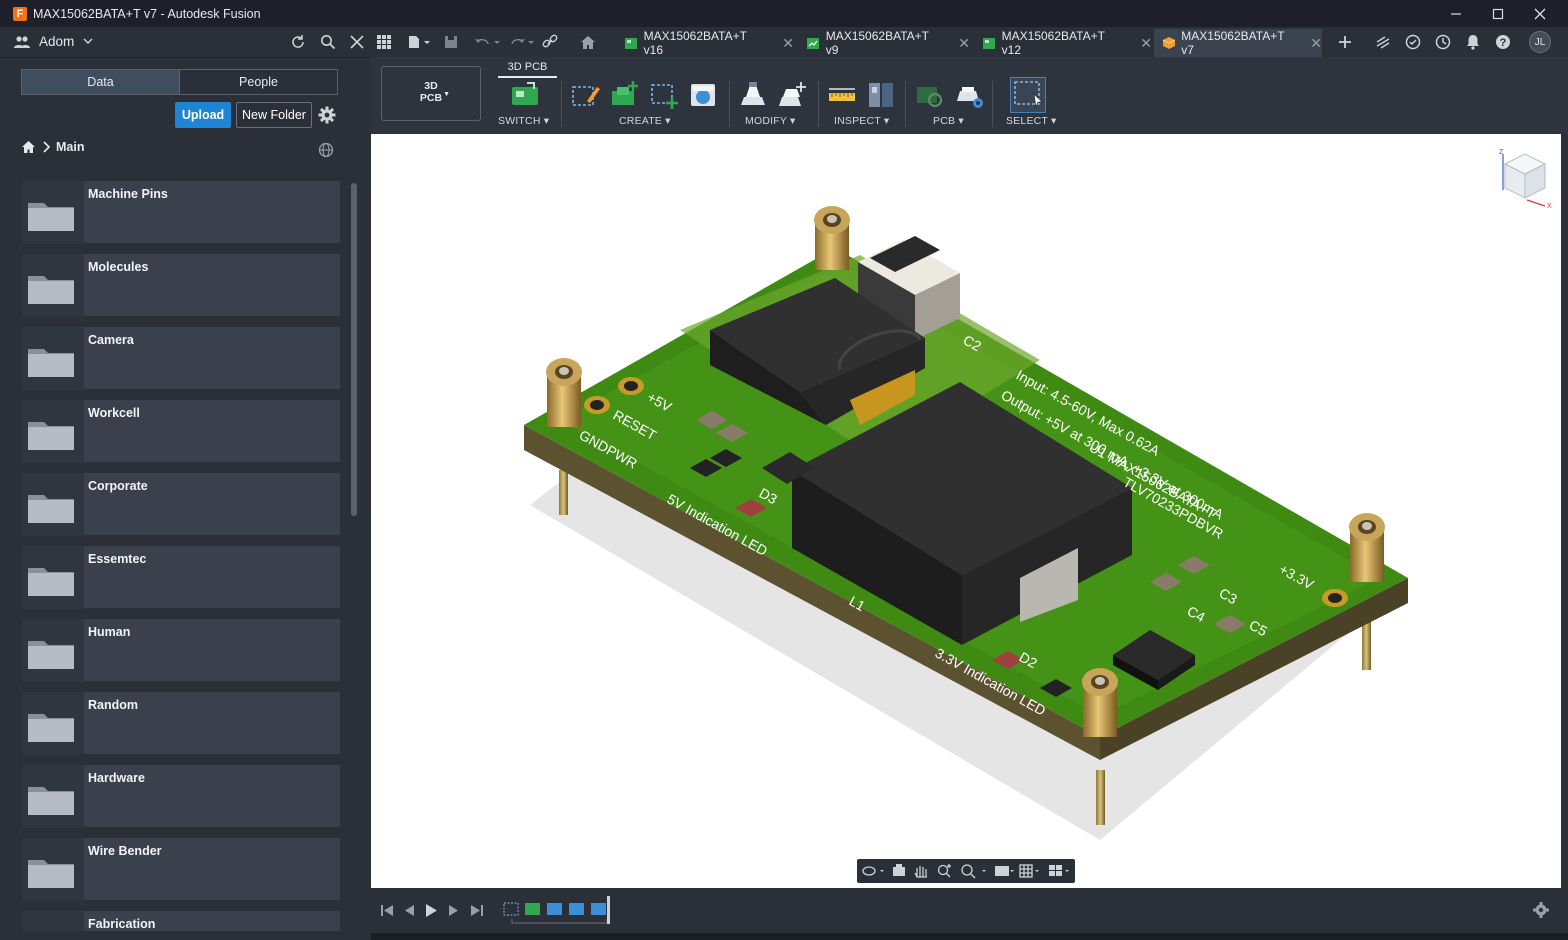 This screenshot has height=940, width=1568. I want to click on tab-people: People, so click(258, 82).